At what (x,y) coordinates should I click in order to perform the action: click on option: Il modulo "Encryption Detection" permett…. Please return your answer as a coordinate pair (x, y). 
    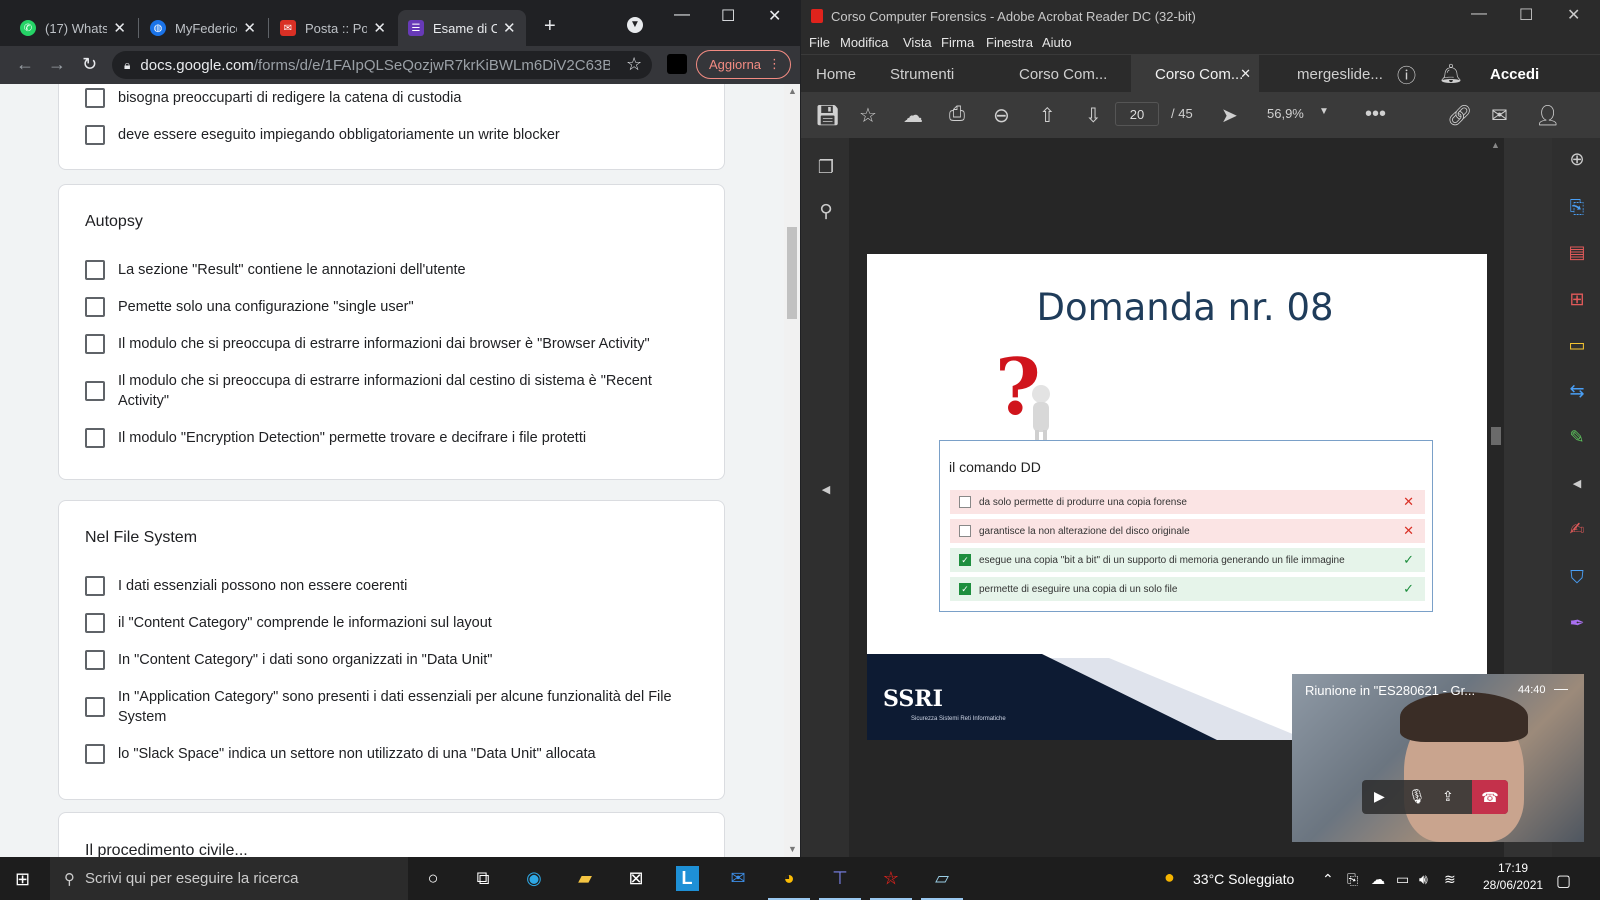
    Looking at the image, I should click on (385, 438).